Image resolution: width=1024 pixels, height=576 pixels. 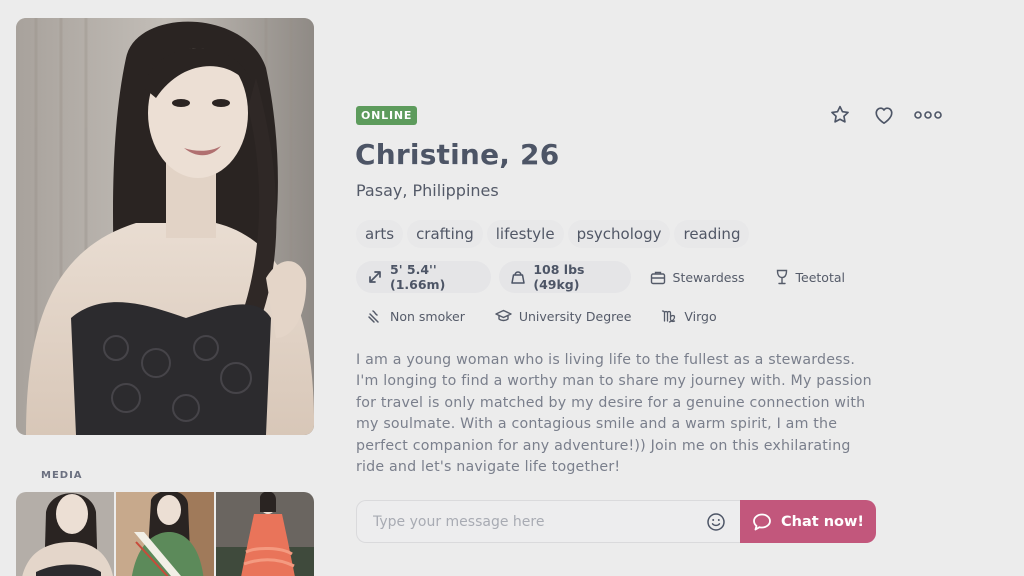 I want to click on interest-tag: arts, so click(x=380, y=234).